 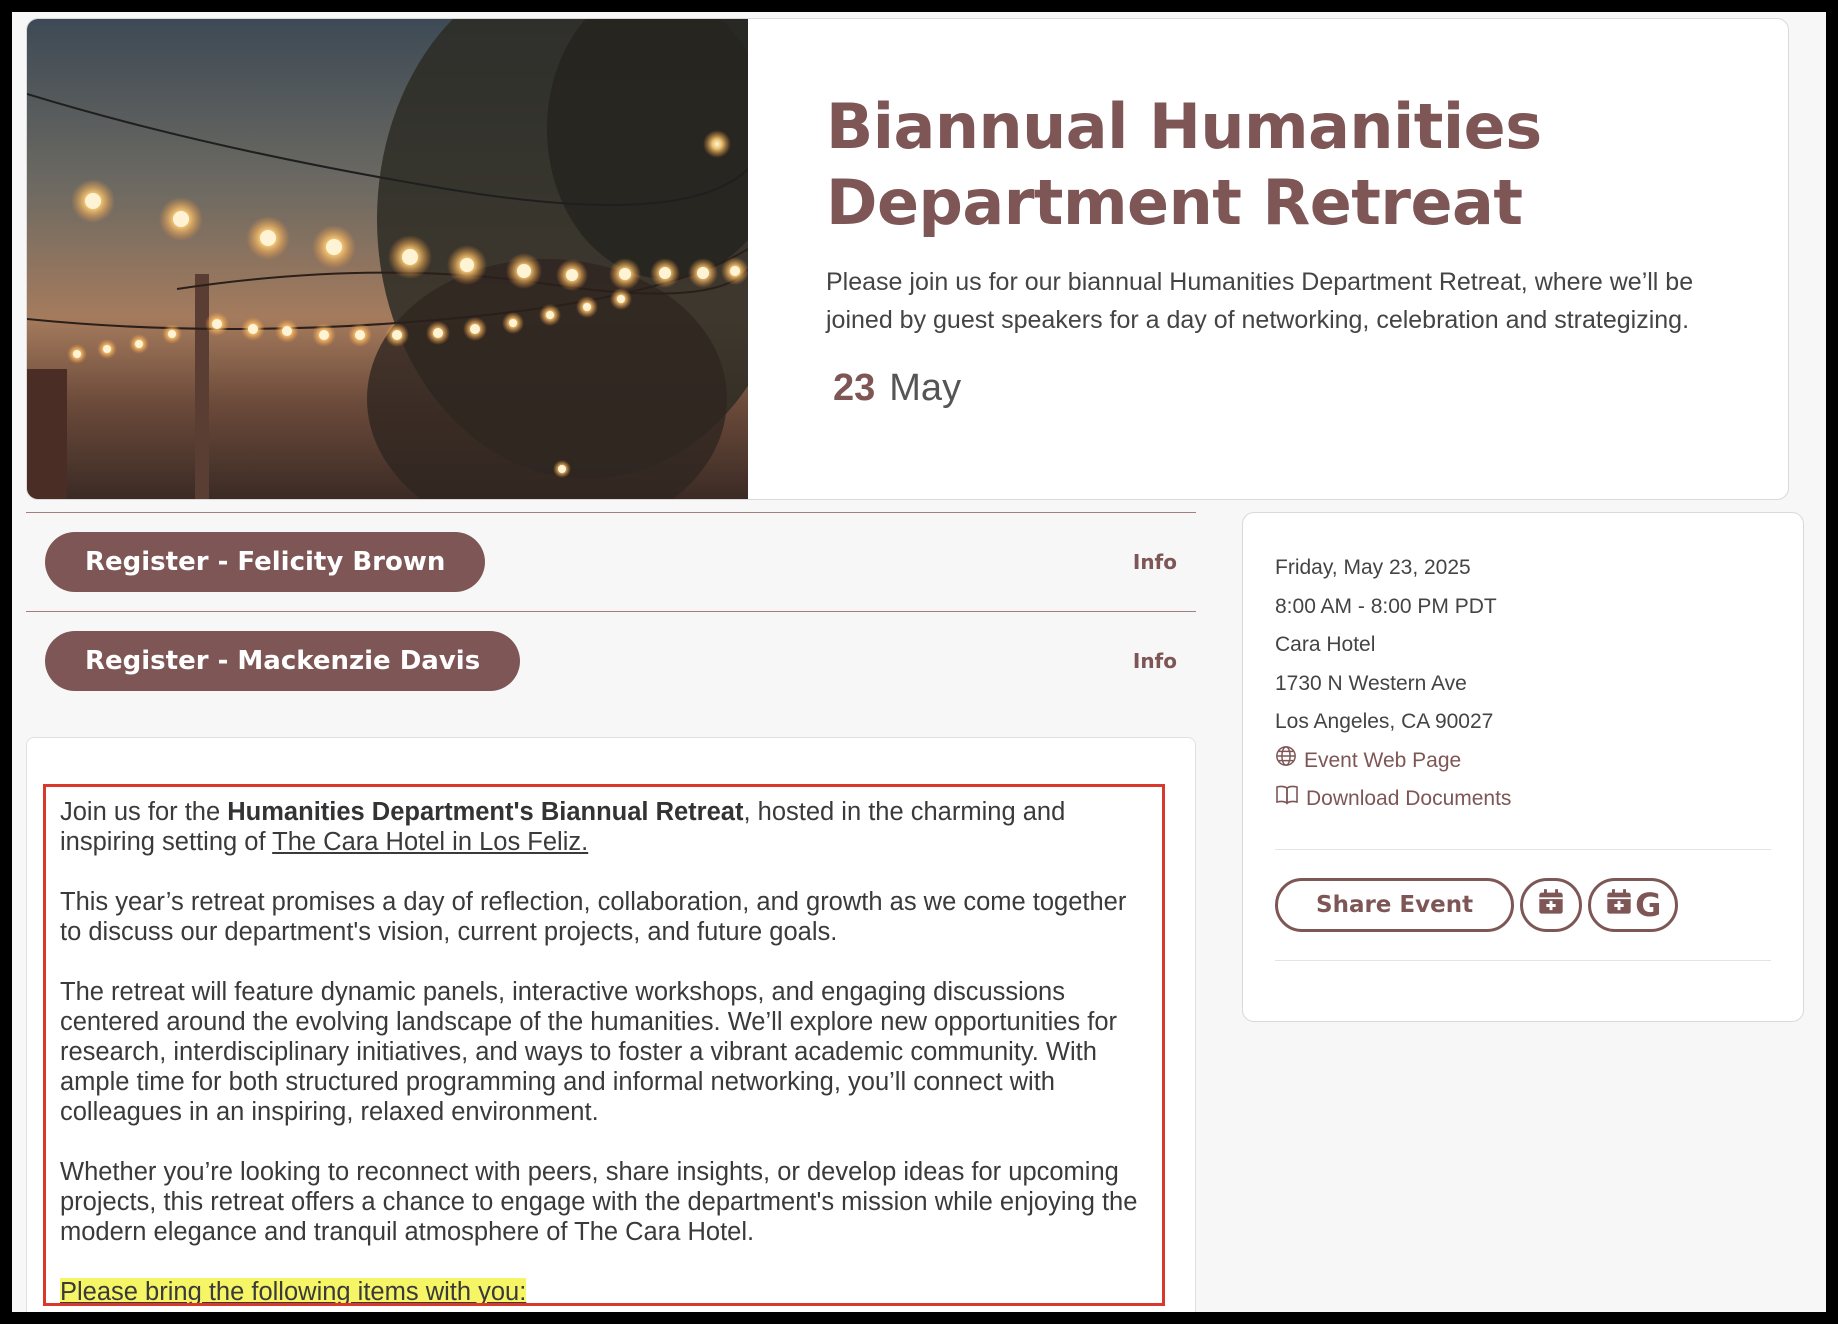 I want to click on event-web-page-label: Event Web Page, so click(x=1383, y=760).